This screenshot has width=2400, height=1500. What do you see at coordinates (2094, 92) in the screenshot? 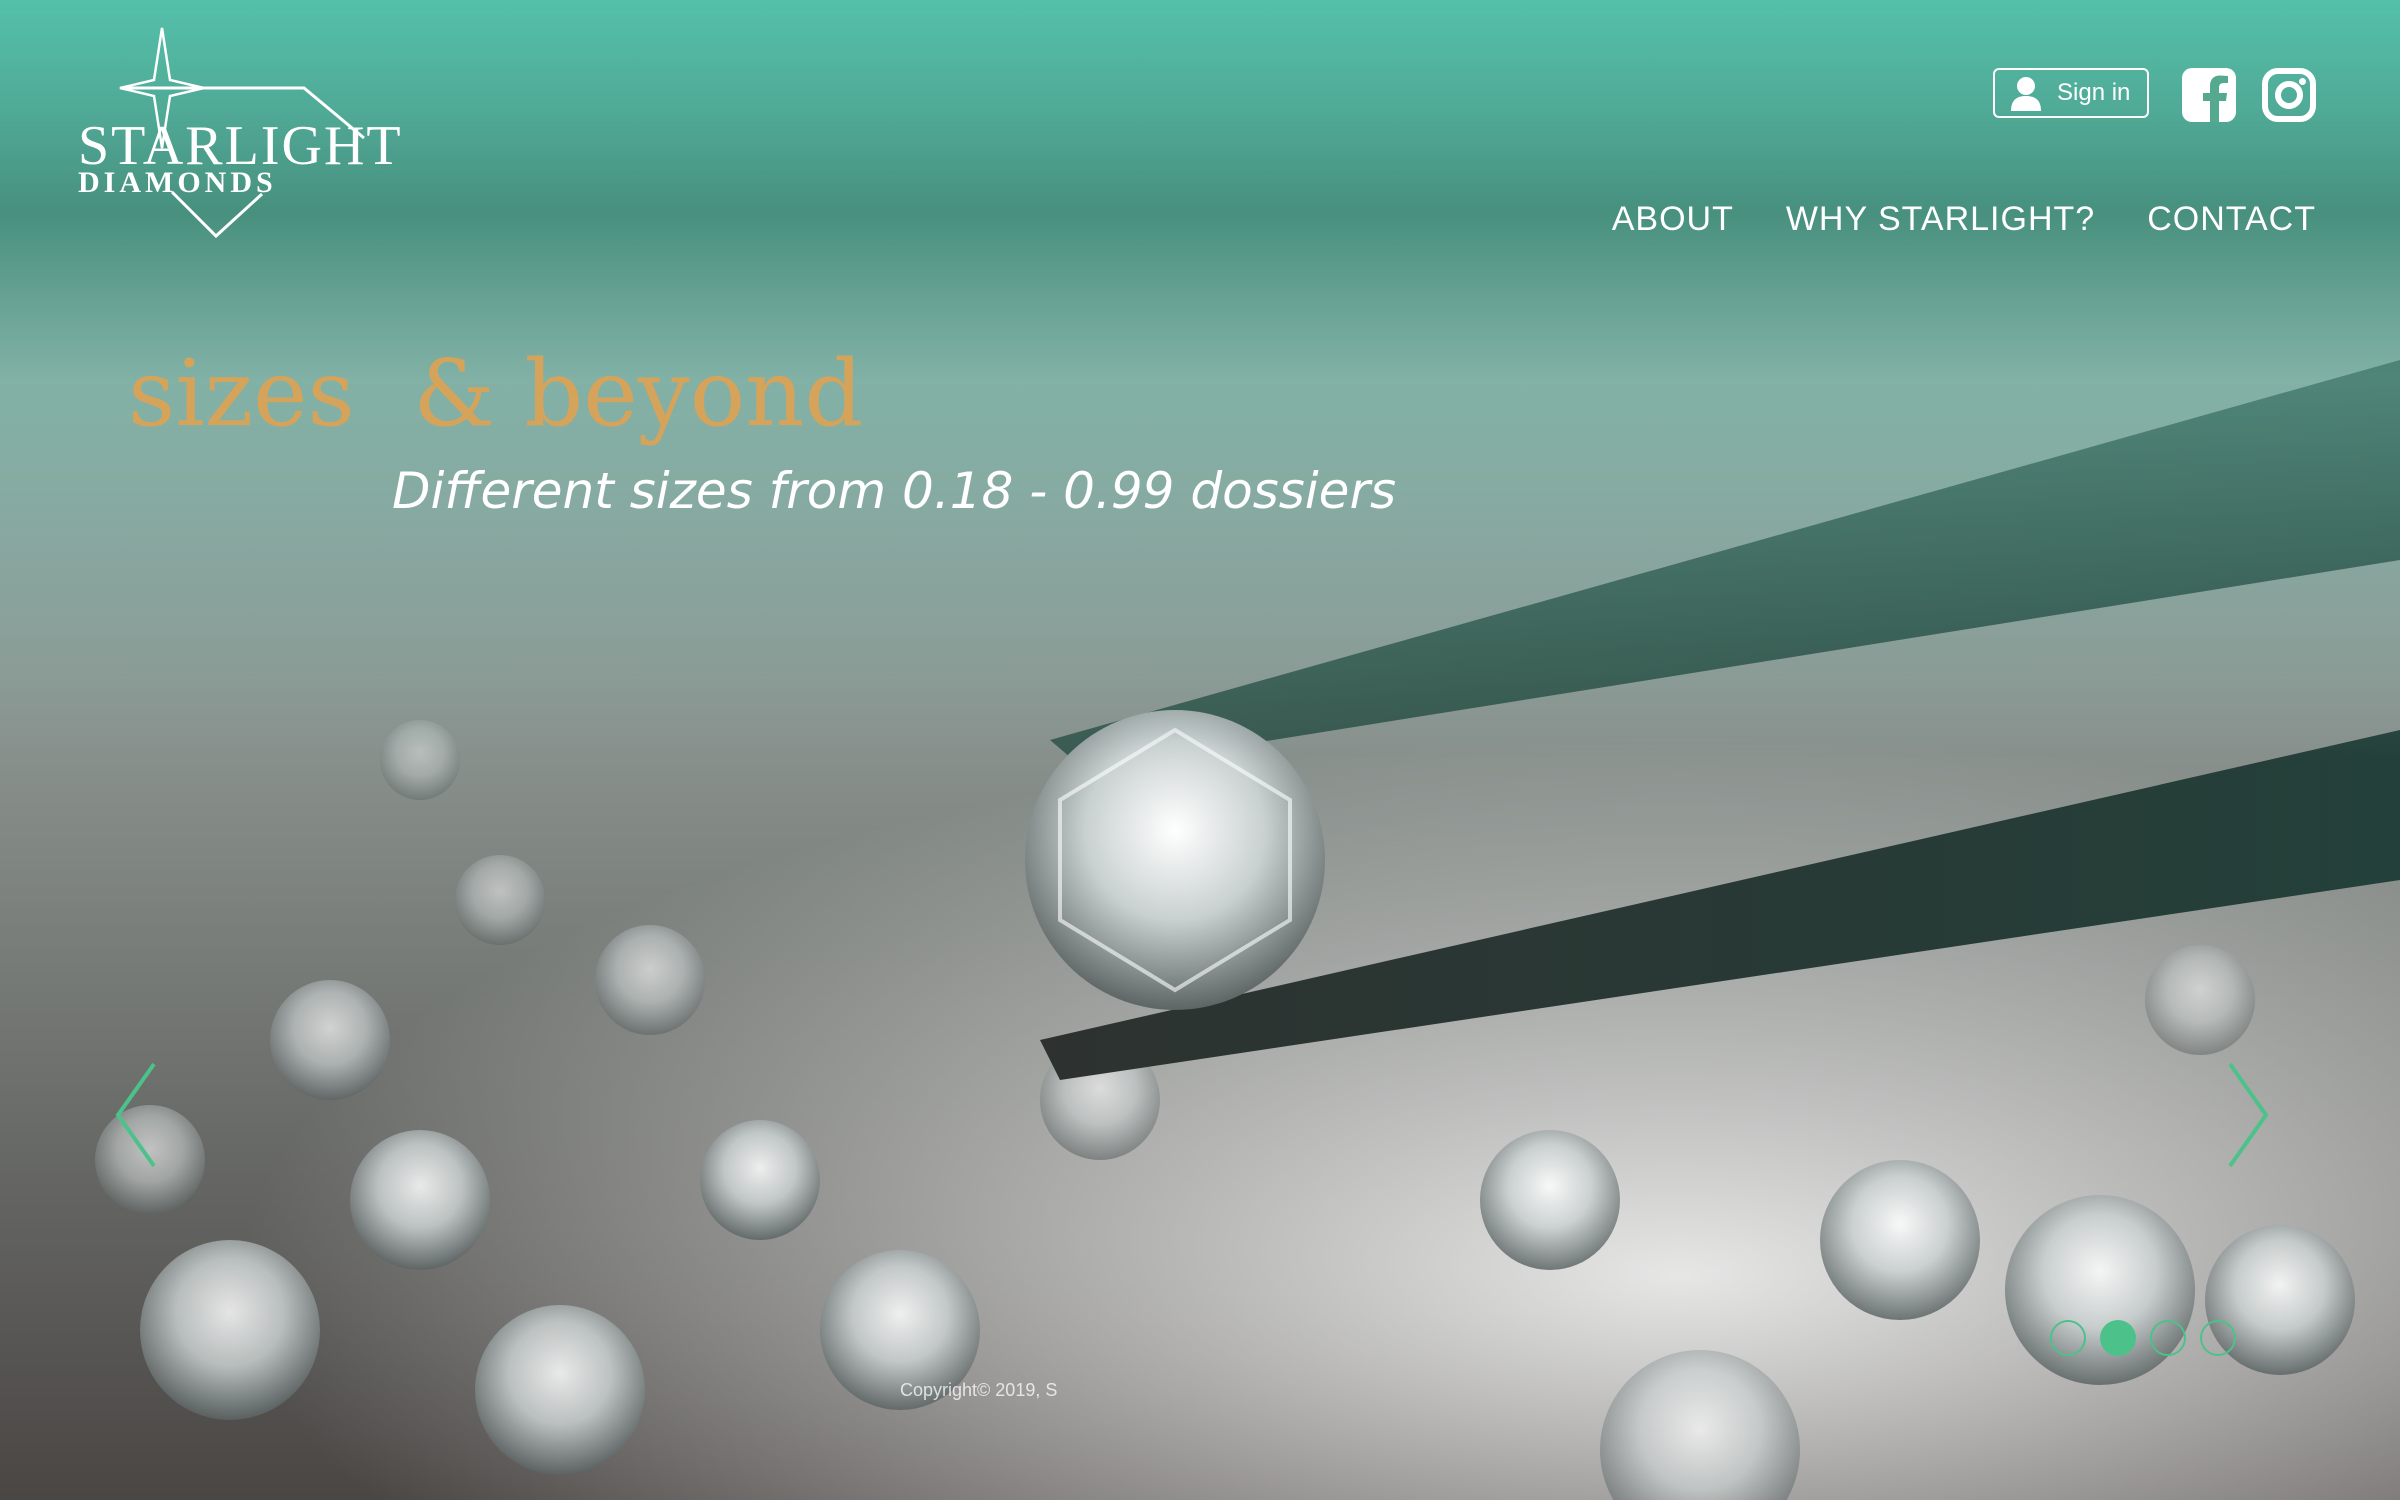
I see `sign-in-label: Sign in` at bounding box center [2094, 92].